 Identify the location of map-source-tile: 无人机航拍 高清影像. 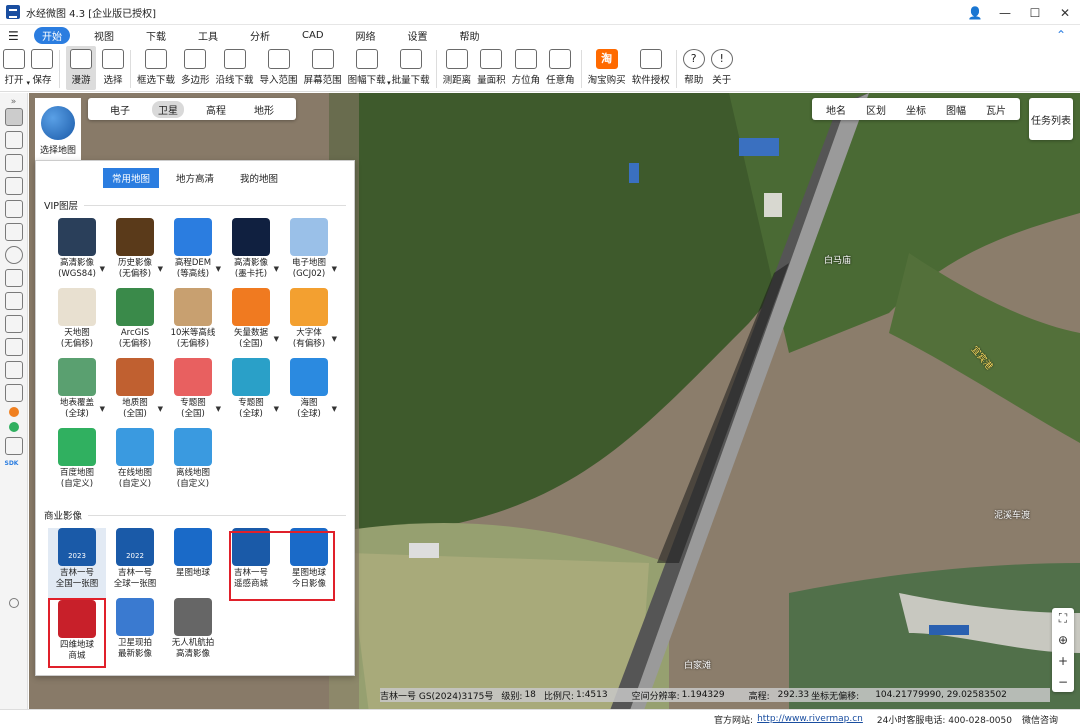
(193, 633).